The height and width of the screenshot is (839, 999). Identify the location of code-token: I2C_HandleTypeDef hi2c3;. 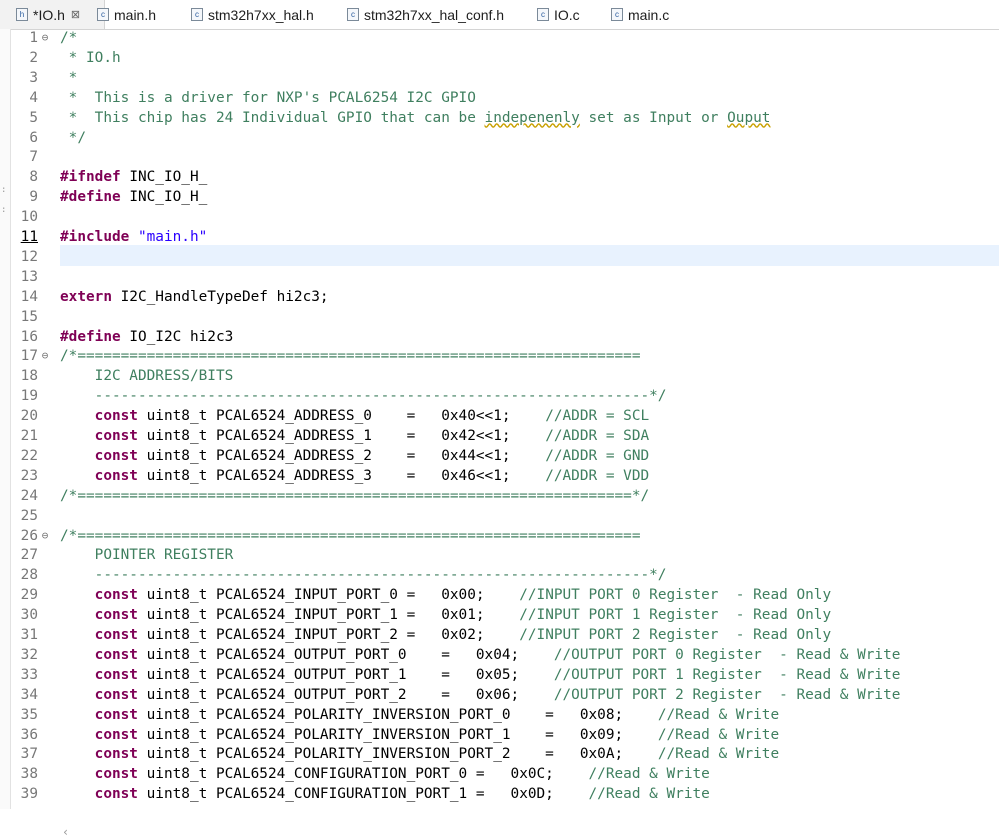
(220, 296).